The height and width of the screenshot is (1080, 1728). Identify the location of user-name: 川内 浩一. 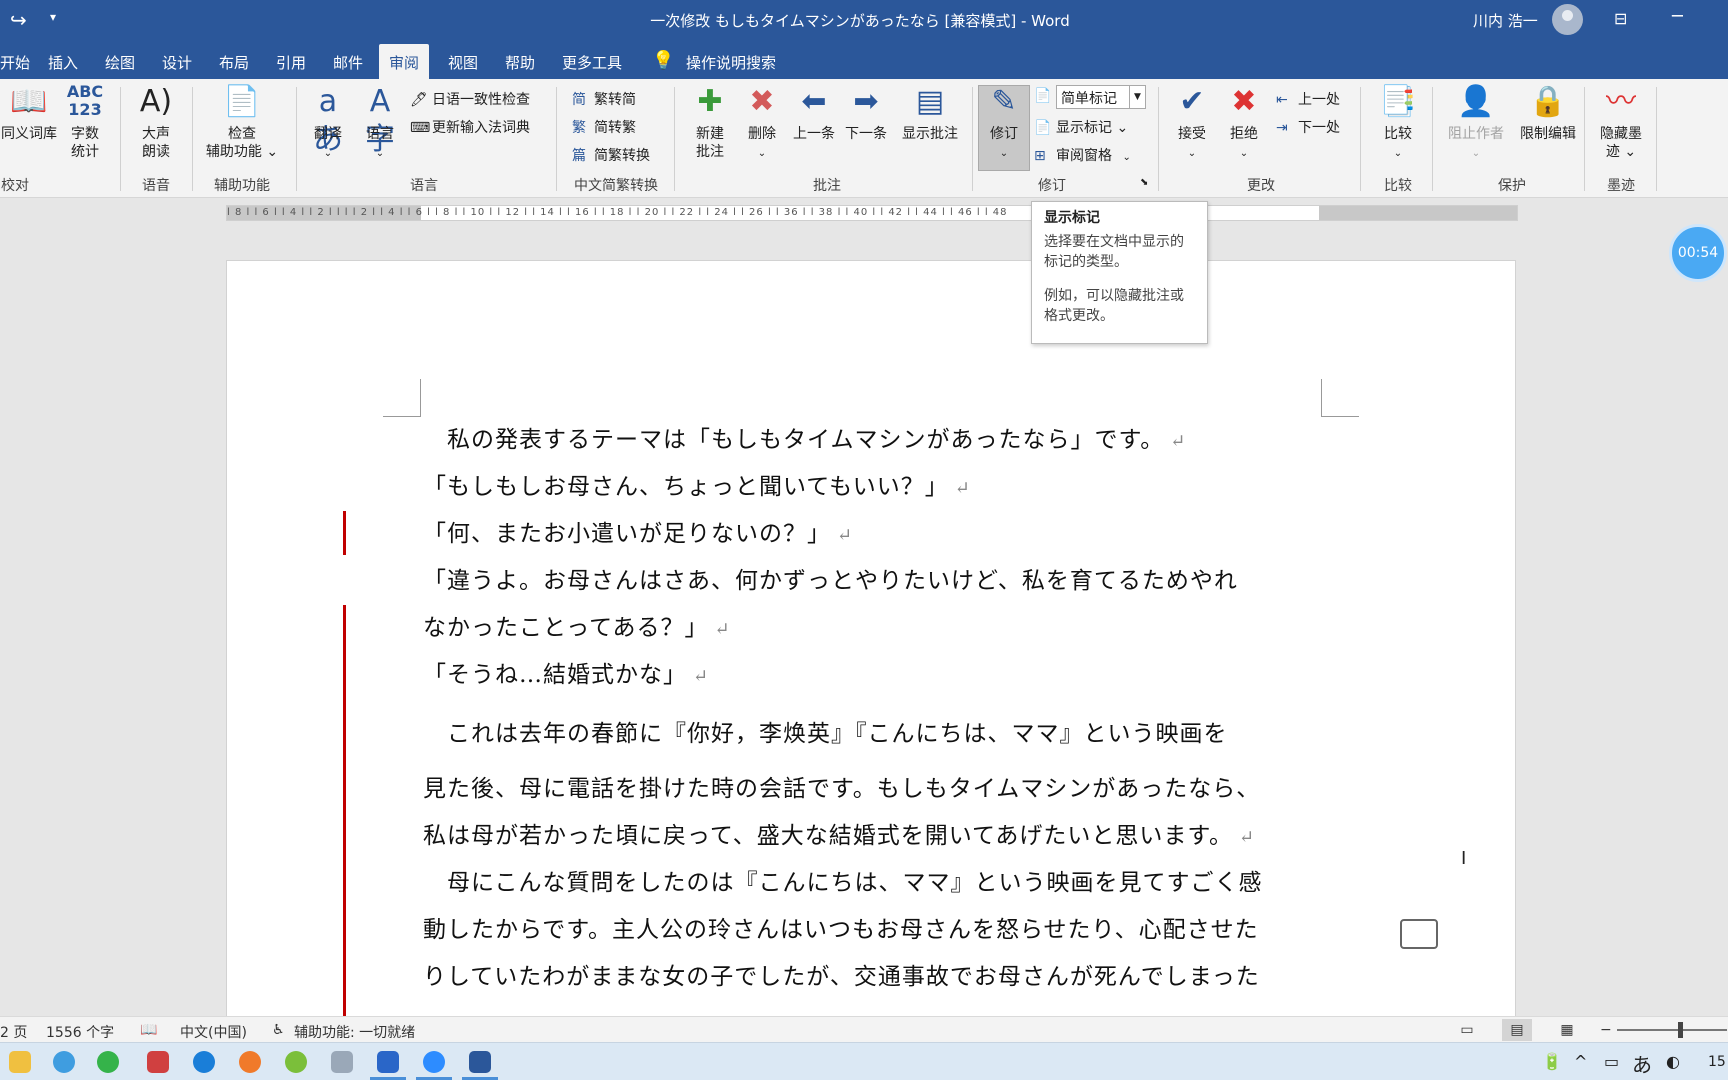
(1505, 20).